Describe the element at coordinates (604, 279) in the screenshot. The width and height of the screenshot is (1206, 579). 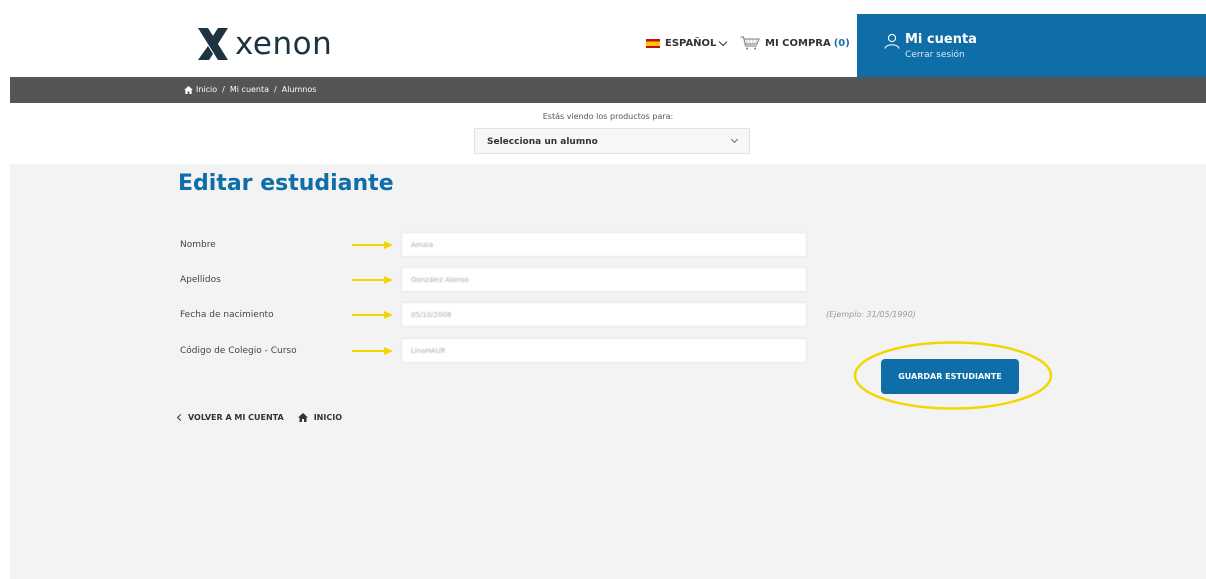
I see `last-name-field` at that location.